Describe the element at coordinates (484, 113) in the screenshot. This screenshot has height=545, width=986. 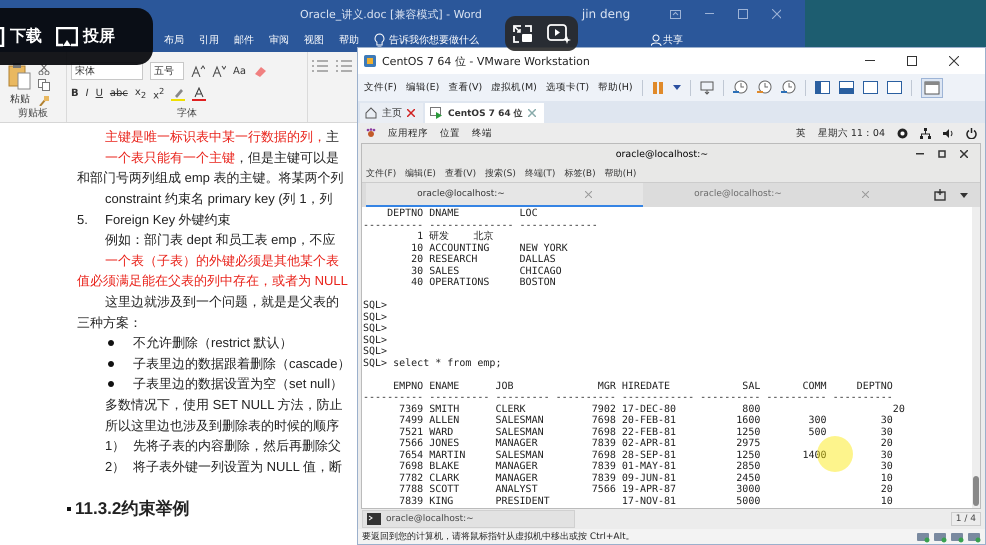
I see `tab: CentOS 7 64 位` at that location.